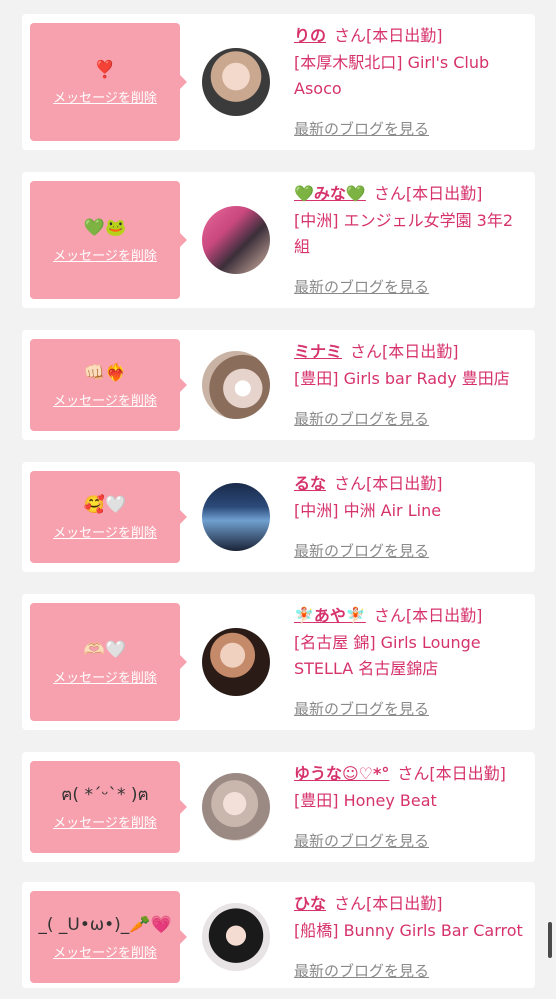 Image resolution: width=556 pixels, height=999 pixels. Describe the element at coordinates (105, 69) in the screenshot. I see `message-text: ❣️` at that location.